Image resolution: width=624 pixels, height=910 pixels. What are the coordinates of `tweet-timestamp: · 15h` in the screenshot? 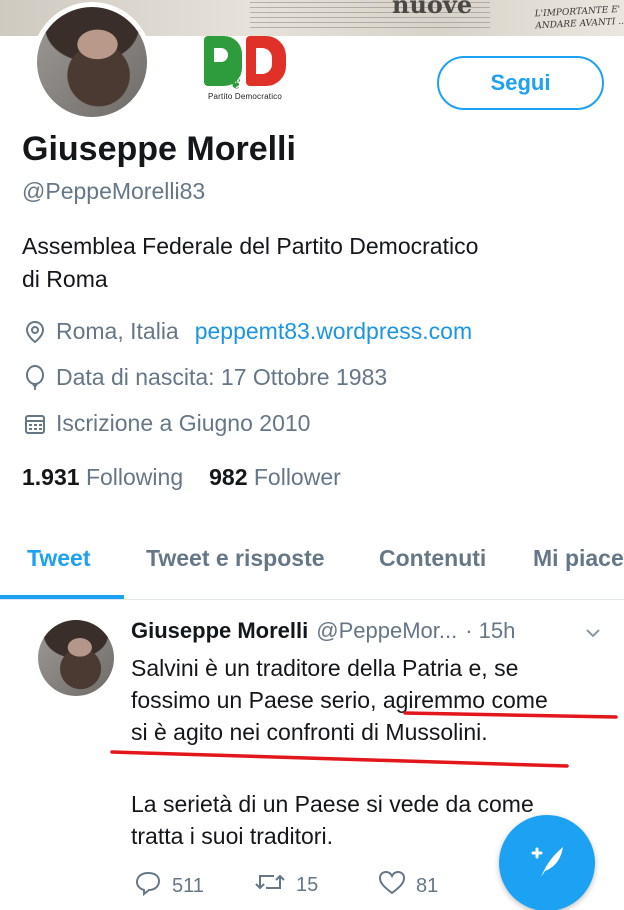 It's located at (490, 631).